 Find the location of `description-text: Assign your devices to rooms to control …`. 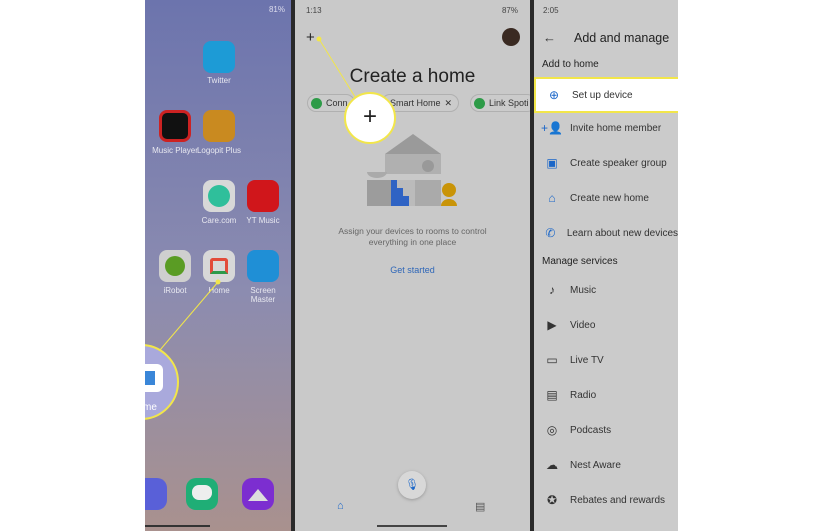

description-text: Assign your devices to rooms to control … is located at coordinates (412, 236).